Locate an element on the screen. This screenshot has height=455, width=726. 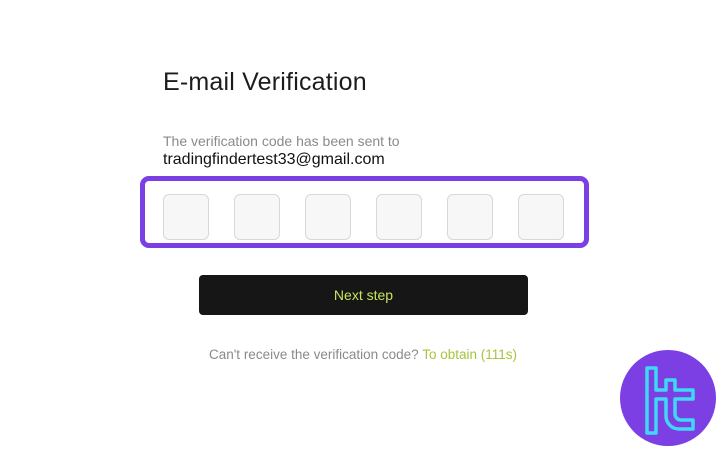
countdown-timer: (111s) is located at coordinates (499, 354).